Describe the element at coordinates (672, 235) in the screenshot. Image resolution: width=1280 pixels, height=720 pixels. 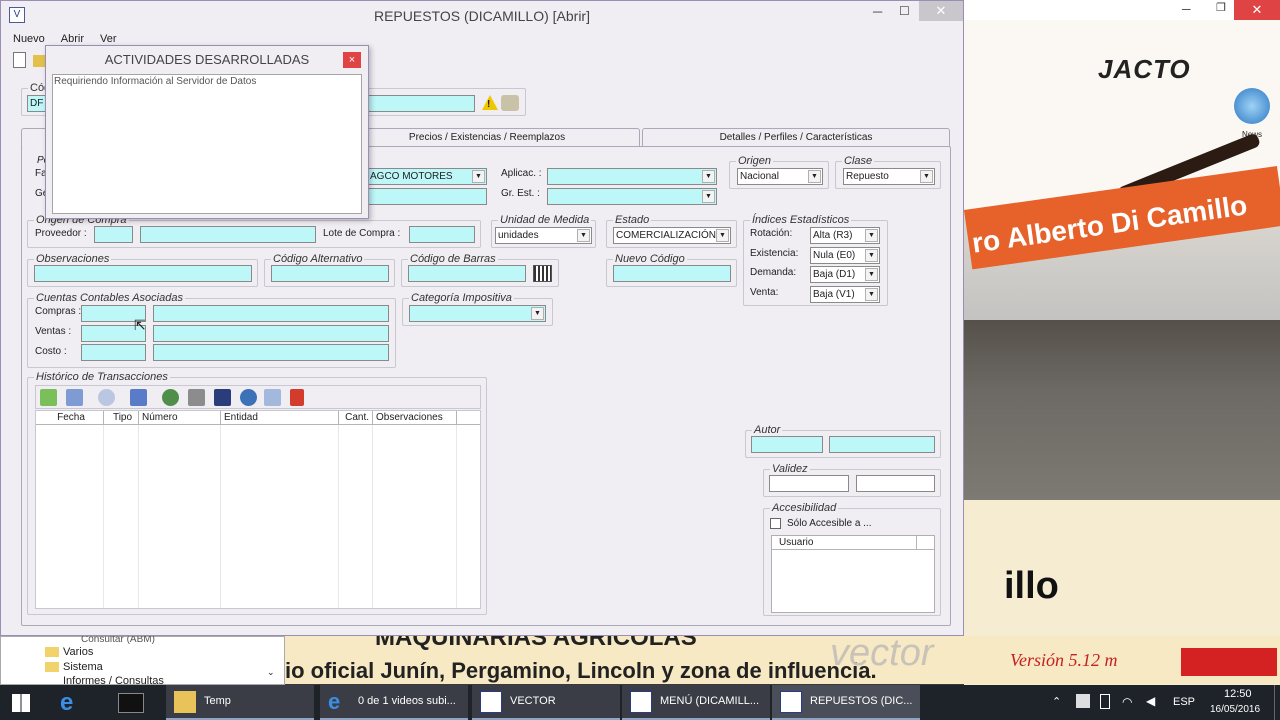
I see `estado-combo: COMERCIALIZACIÓN ▼` at that location.